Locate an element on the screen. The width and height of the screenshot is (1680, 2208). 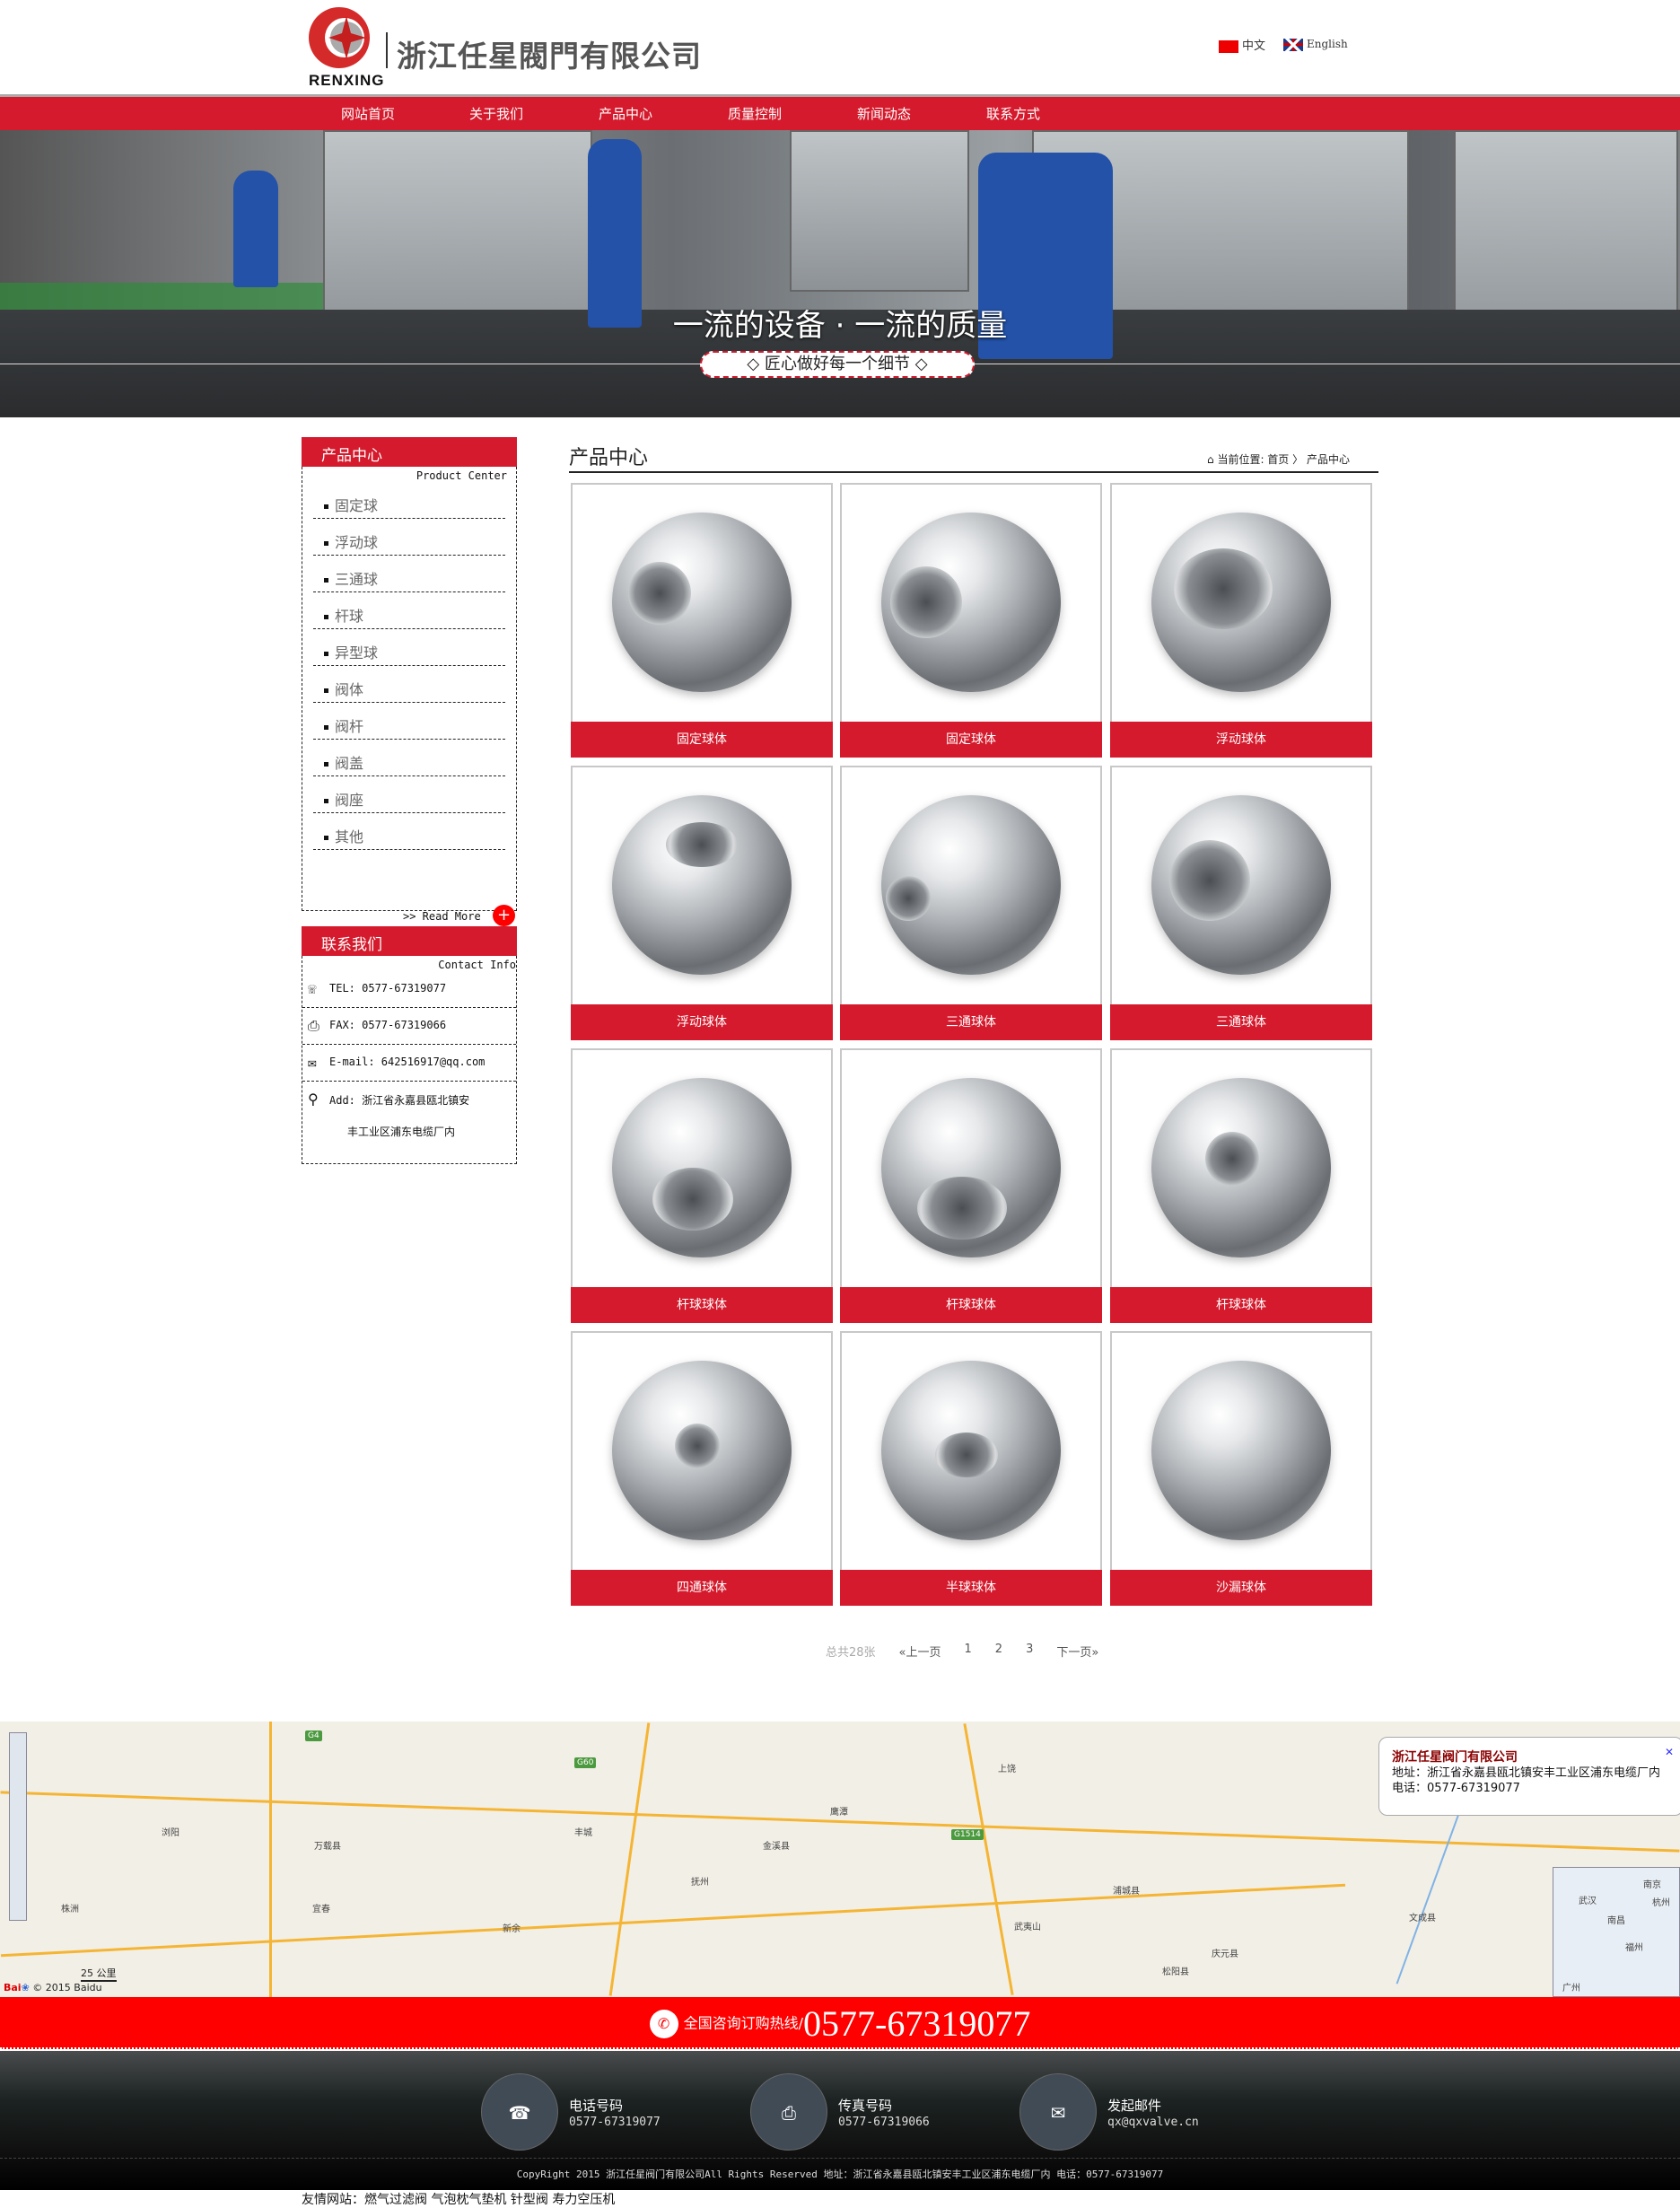
read-more-link: >> Read More is located at coordinates (442, 916).